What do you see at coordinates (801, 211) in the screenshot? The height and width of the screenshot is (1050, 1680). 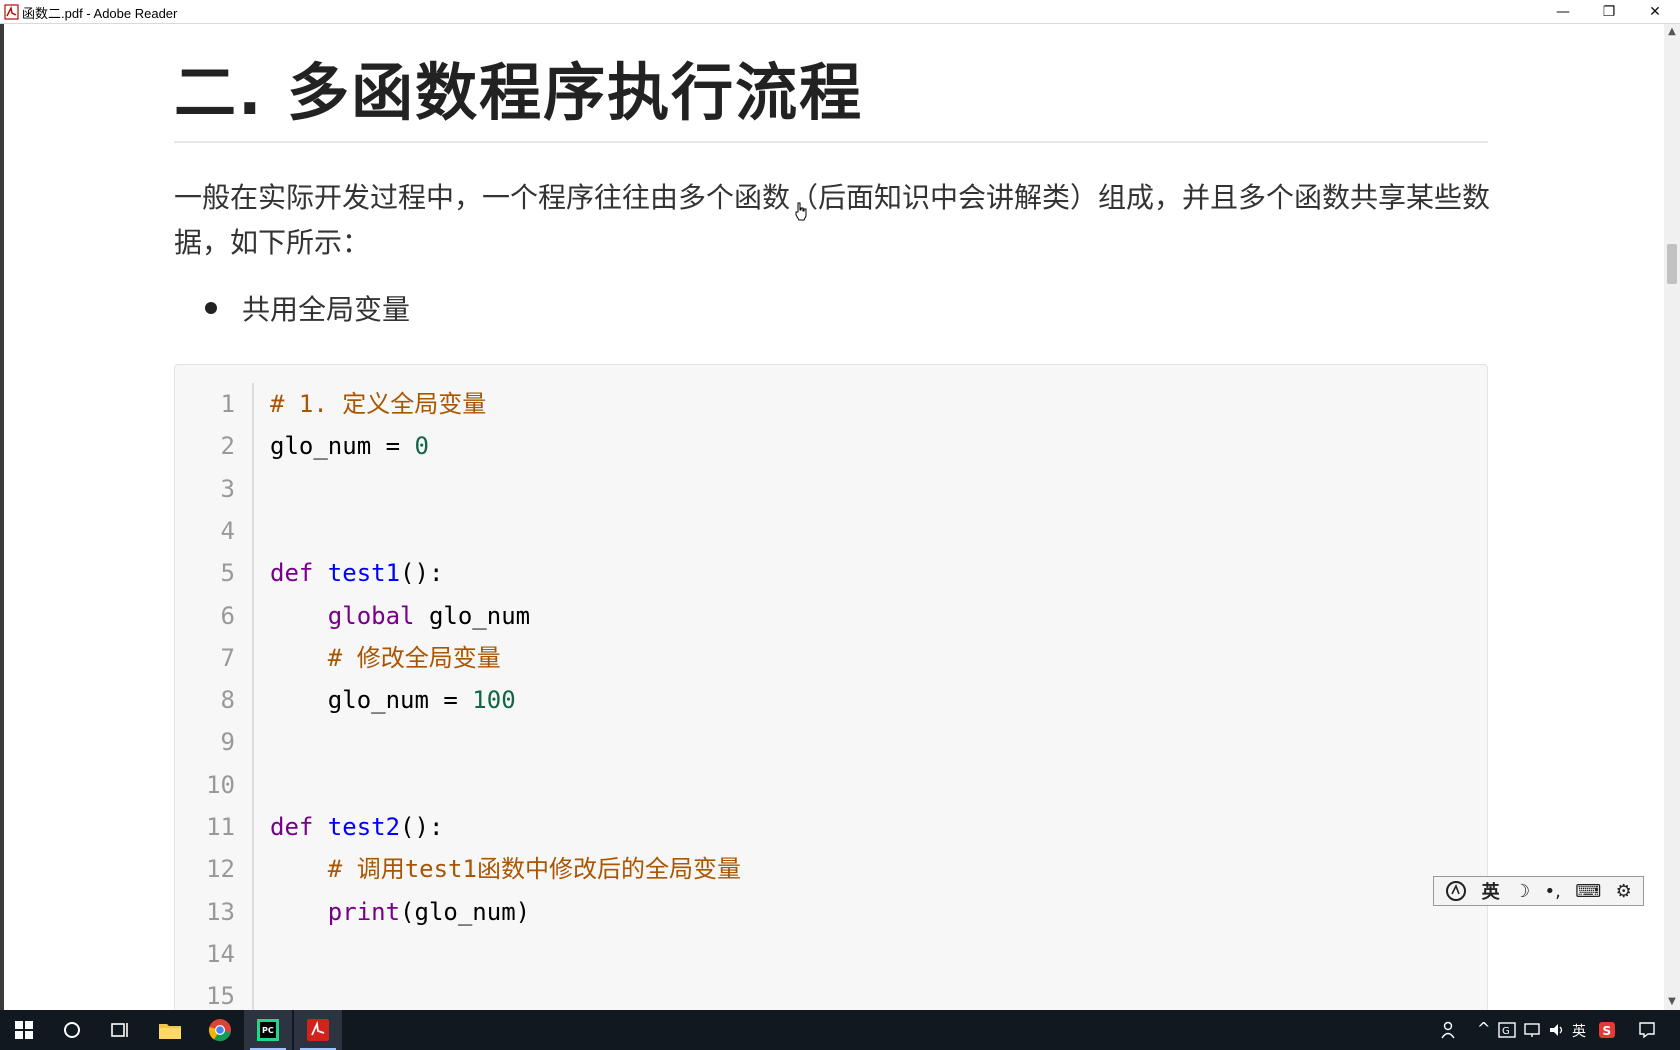 I see `hand-cursor-icon` at bounding box center [801, 211].